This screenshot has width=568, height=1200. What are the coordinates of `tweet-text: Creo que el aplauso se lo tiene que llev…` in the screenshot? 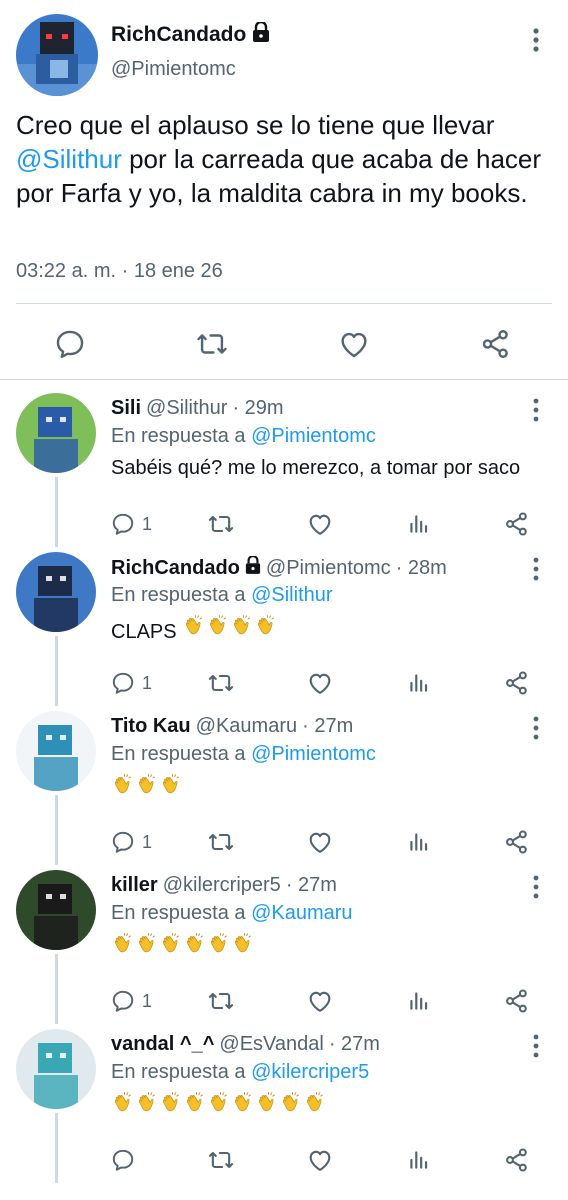 It's located at (288, 159).